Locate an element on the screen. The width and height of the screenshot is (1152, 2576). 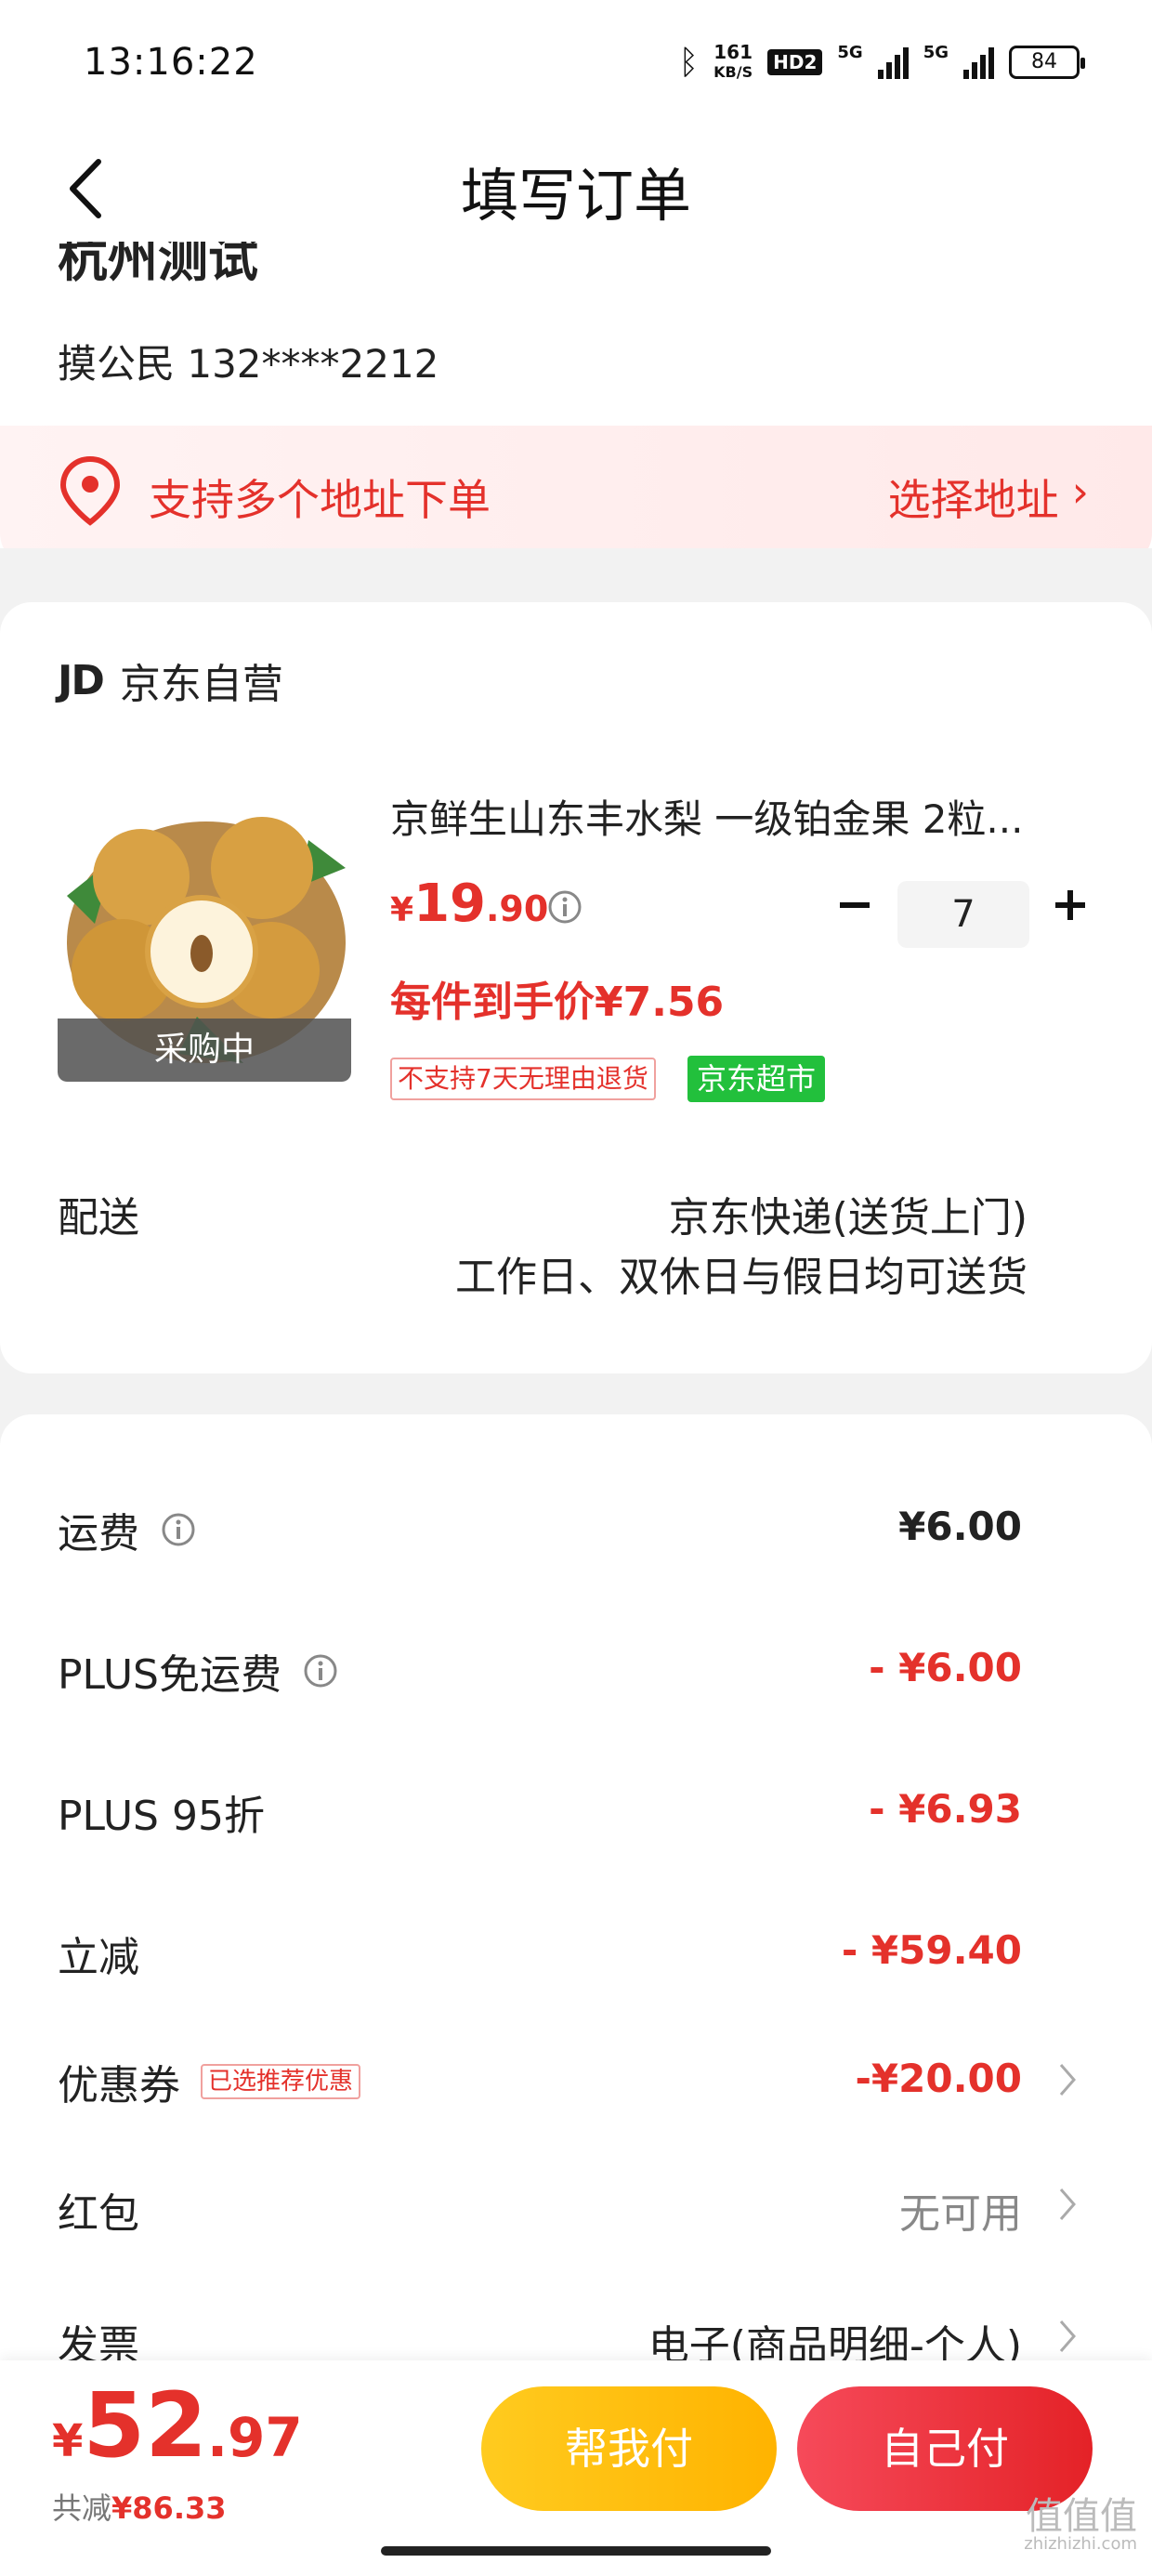
top-navigation: 填写订单 is located at coordinates (576, 190).